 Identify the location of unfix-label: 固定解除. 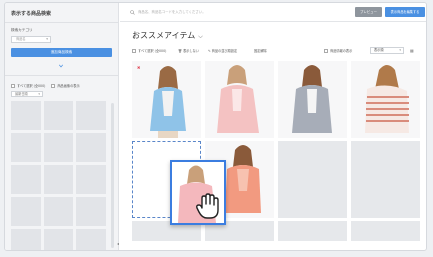
(260, 51).